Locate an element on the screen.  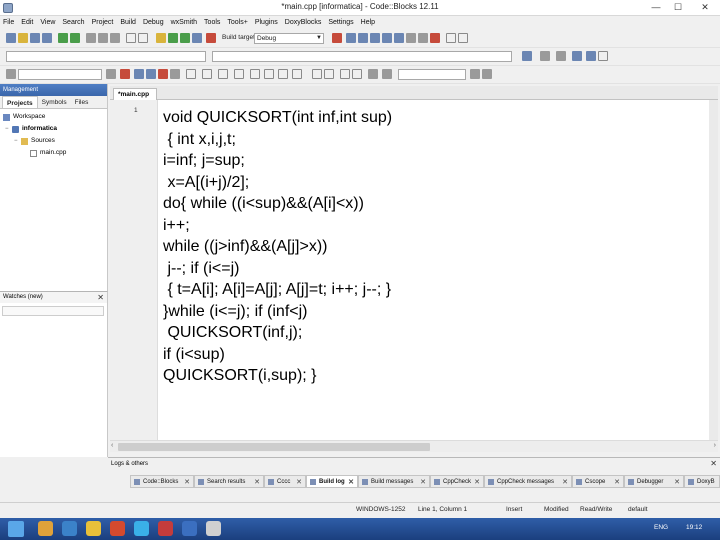
debug-windows-icon is located at coordinates (451, 38).